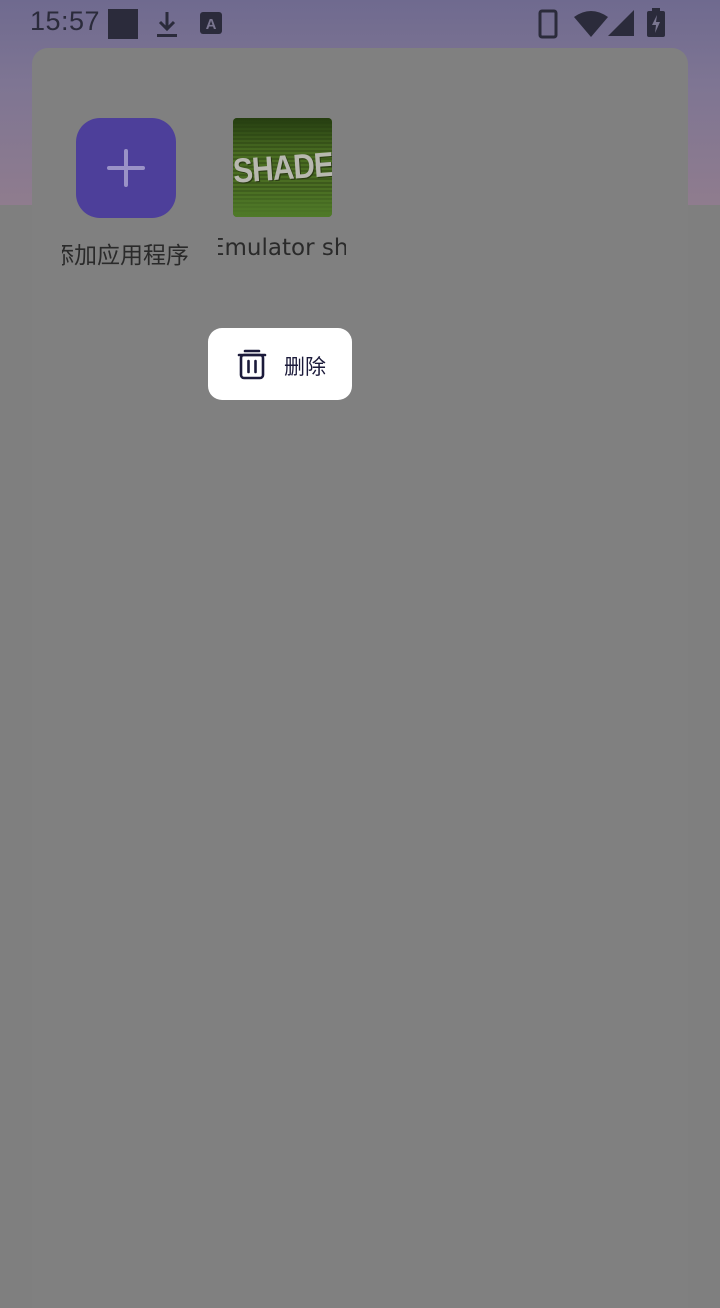 The width and height of the screenshot is (720, 1308). I want to click on context-menu: 删除, so click(280, 364).